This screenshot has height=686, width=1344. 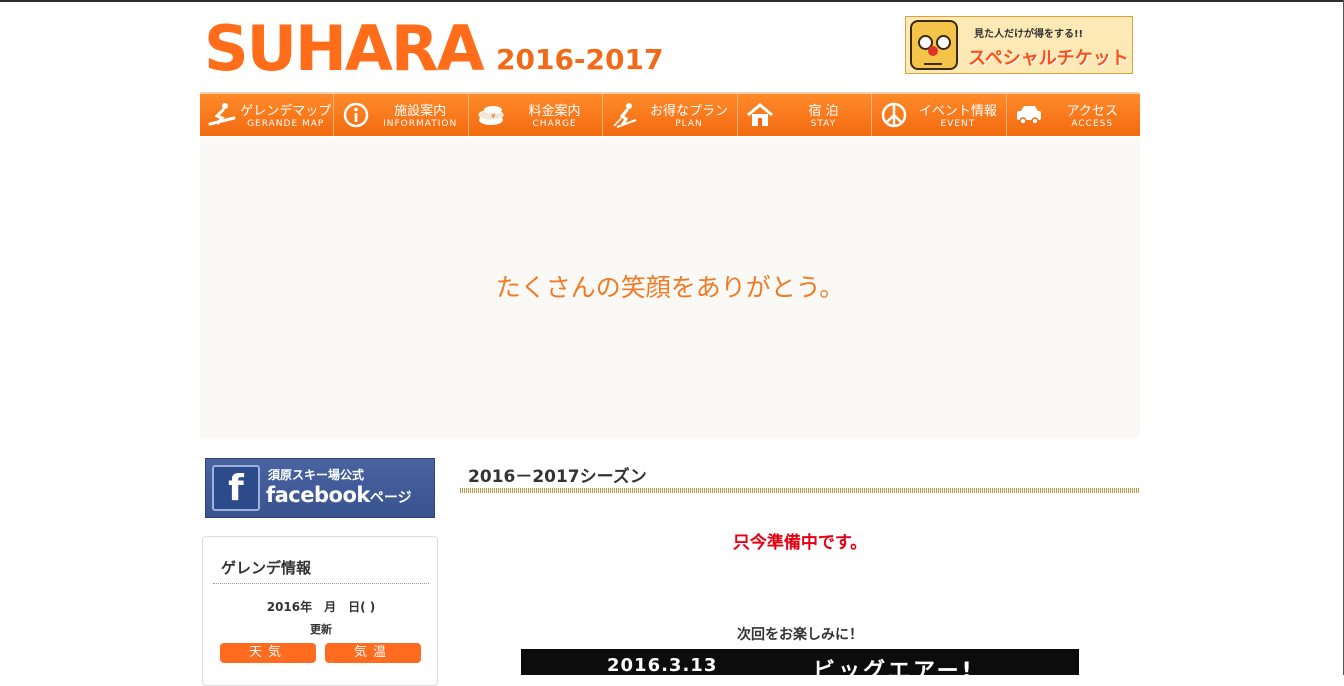 What do you see at coordinates (222, 115) in the screenshot?
I see `snowboarder-icon` at bounding box center [222, 115].